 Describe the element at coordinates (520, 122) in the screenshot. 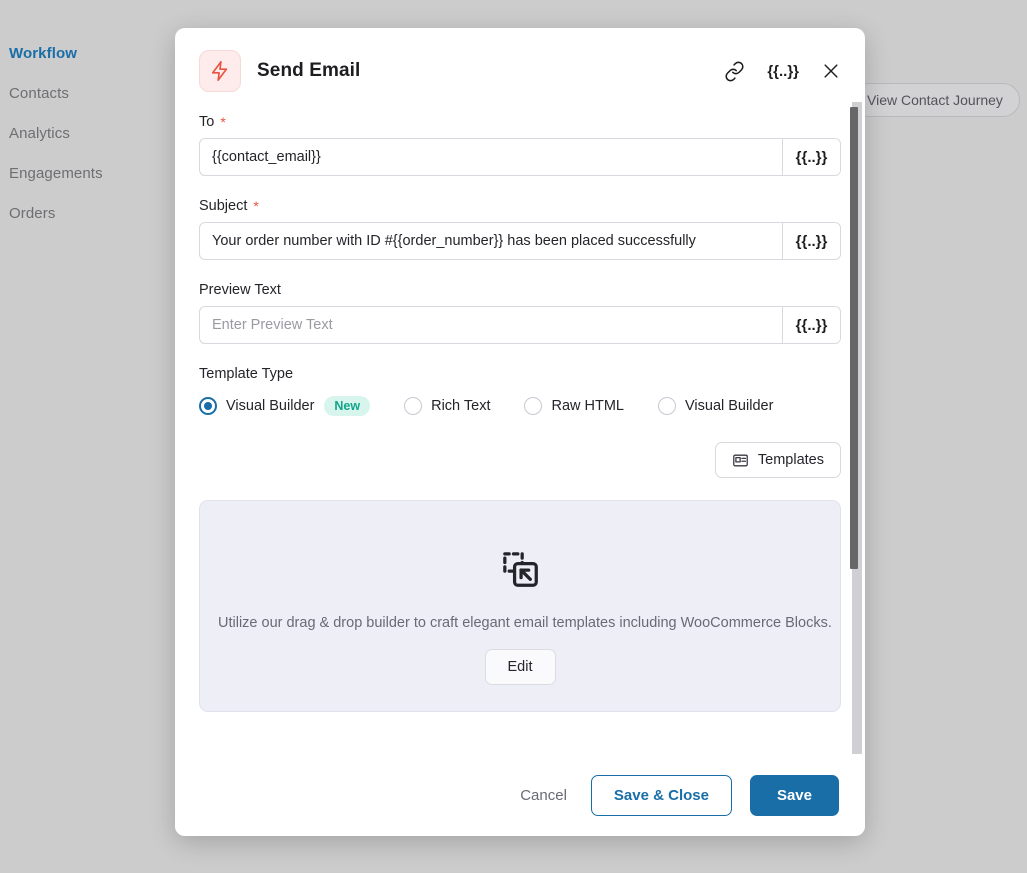

I see `to-label: To *` at that location.